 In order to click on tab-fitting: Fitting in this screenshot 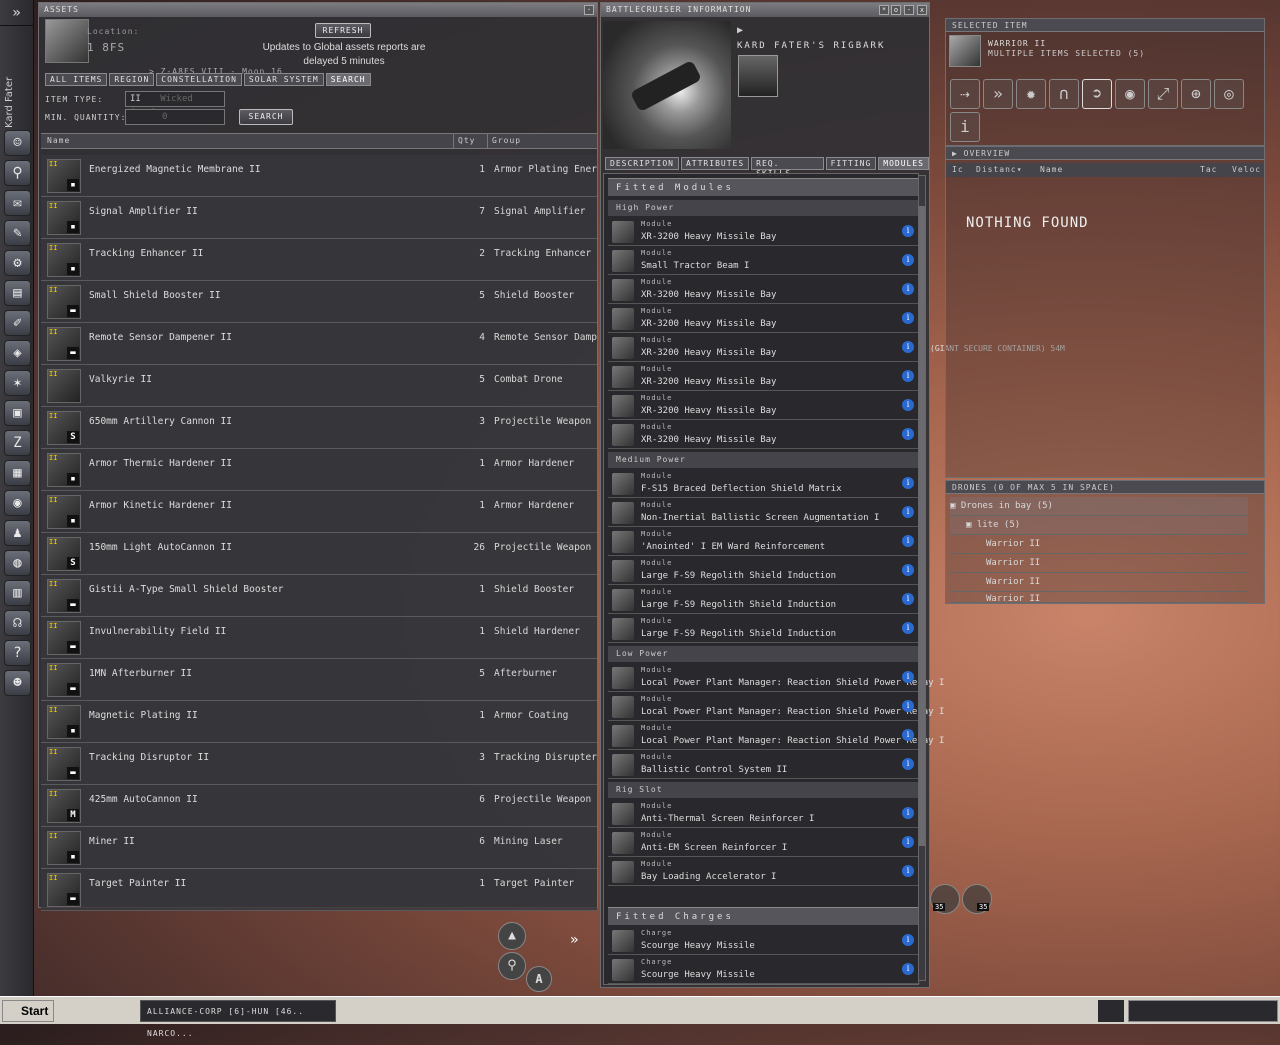, I will do `click(851, 163)`.